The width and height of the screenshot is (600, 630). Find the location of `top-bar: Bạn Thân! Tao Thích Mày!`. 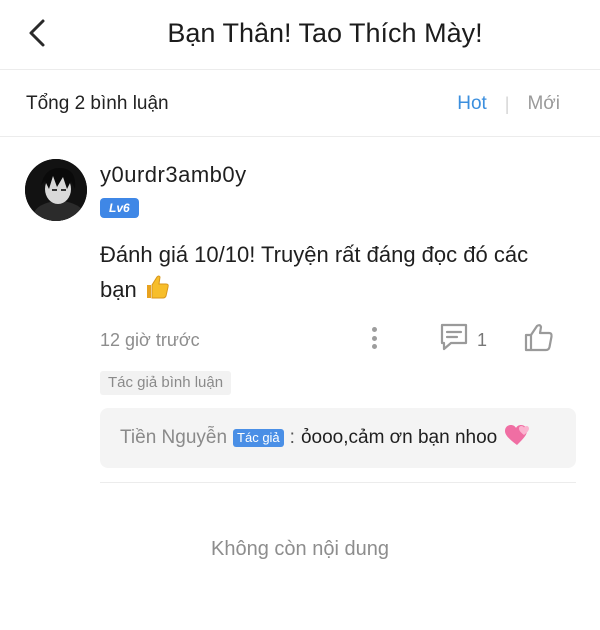

top-bar: Bạn Thân! Tao Thích Mày! is located at coordinates (300, 35).